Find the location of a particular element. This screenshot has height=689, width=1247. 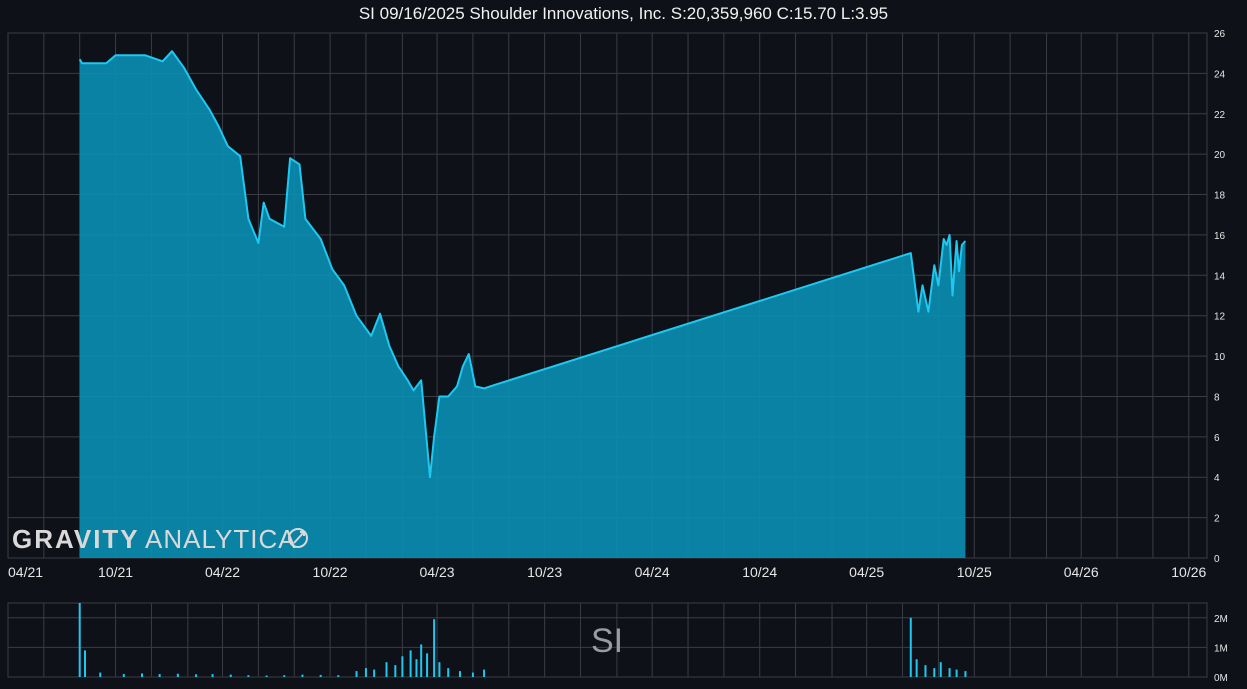

vol-y-tick-label: 0M is located at coordinates (1221, 678).